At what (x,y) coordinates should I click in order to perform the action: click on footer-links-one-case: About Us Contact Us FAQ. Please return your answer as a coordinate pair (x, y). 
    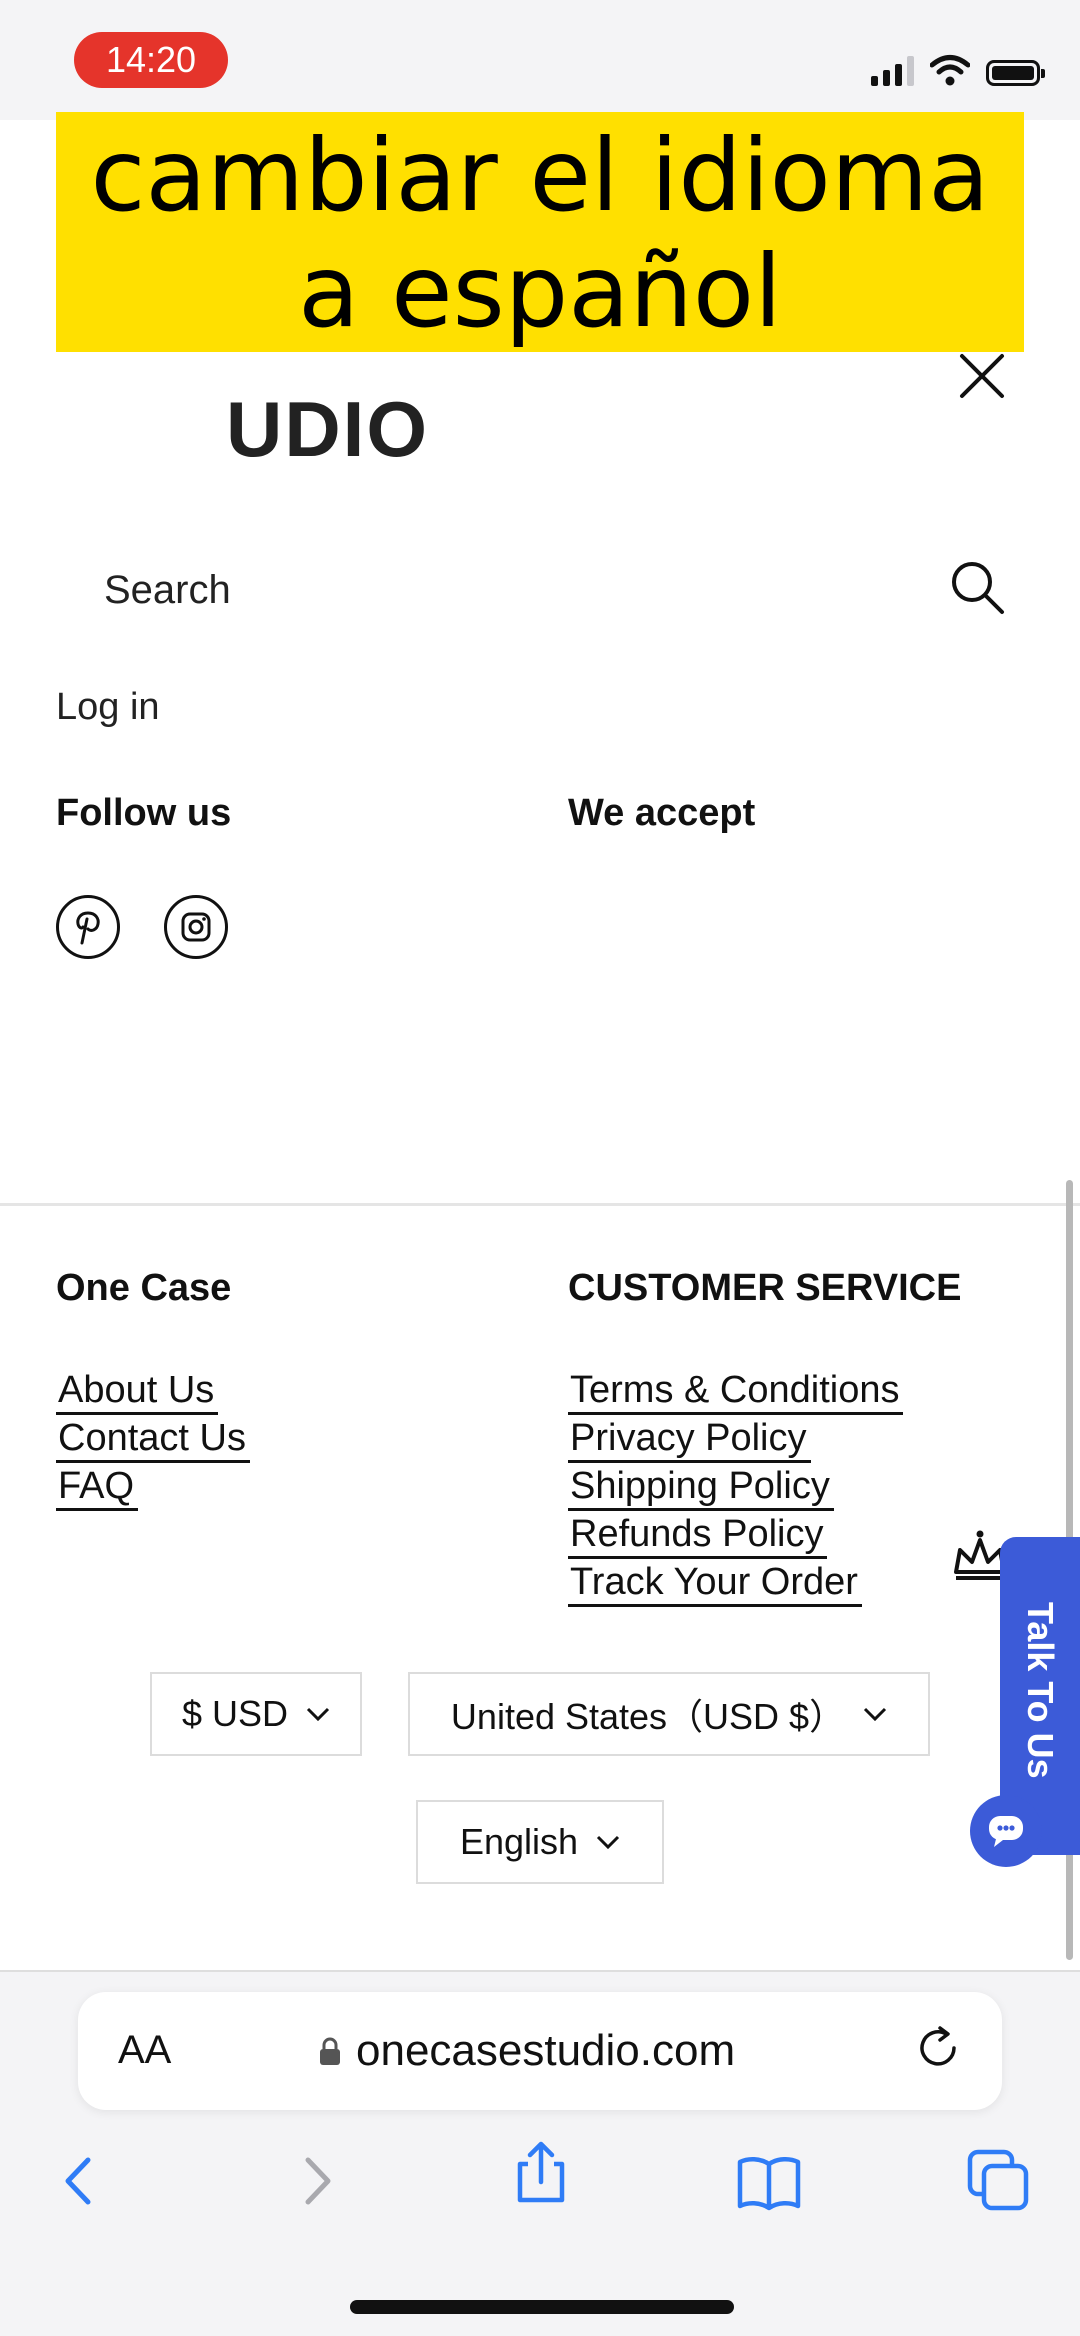
    Looking at the image, I should click on (153, 1440).